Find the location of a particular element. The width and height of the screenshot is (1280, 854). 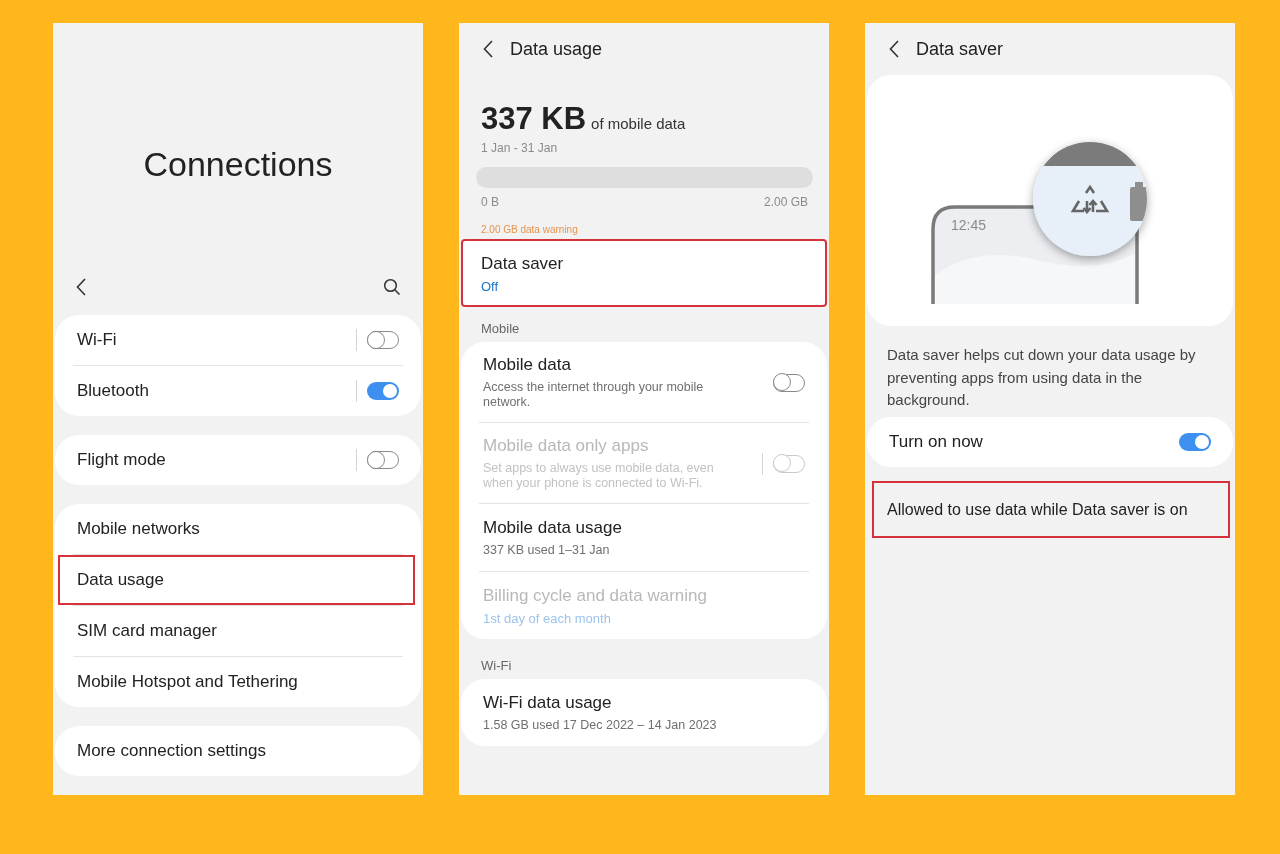

screen-title: Connections is located at coordinates (238, 164).